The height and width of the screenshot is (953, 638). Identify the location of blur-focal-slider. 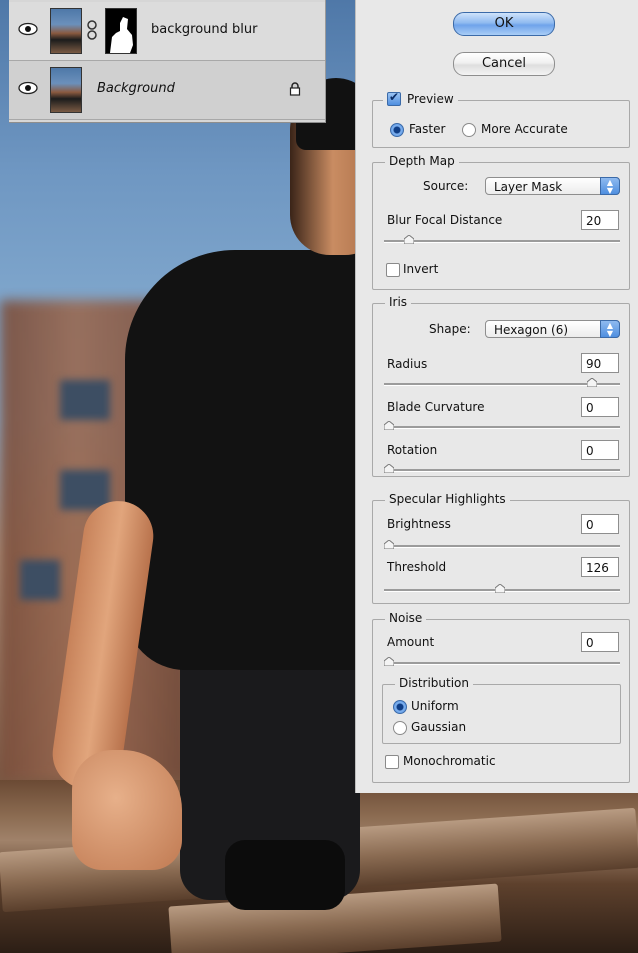
(502, 239).